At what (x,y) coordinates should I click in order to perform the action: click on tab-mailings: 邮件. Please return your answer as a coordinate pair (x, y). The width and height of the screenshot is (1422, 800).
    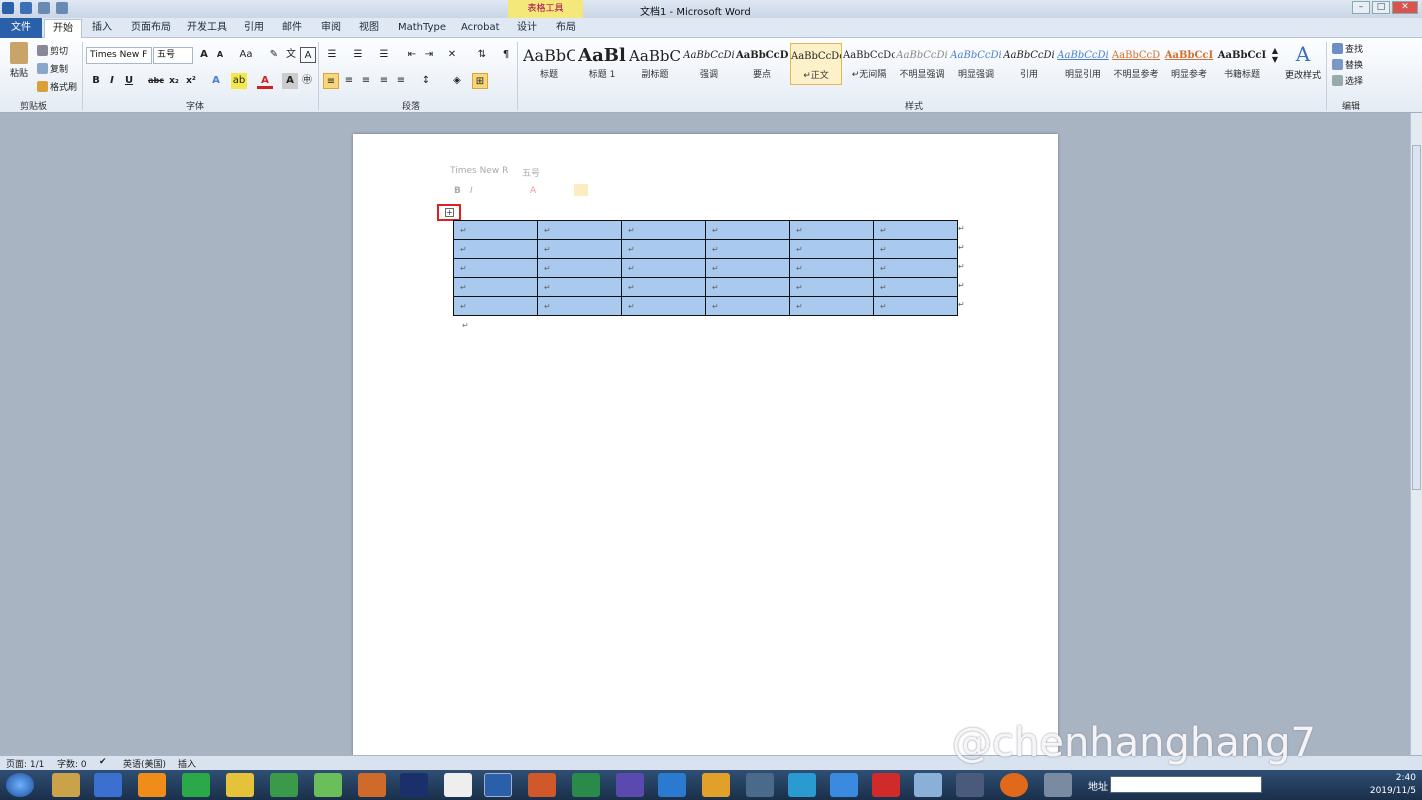
    Looking at the image, I should click on (292, 28).